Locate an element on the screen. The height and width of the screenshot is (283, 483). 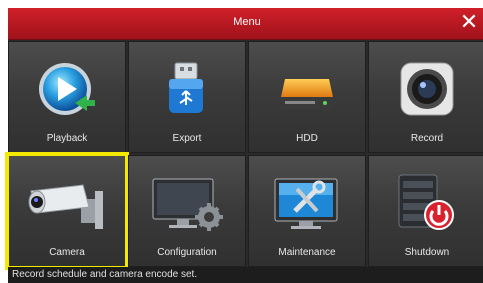
menu-item-record: Record is located at coordinates (425, 97).